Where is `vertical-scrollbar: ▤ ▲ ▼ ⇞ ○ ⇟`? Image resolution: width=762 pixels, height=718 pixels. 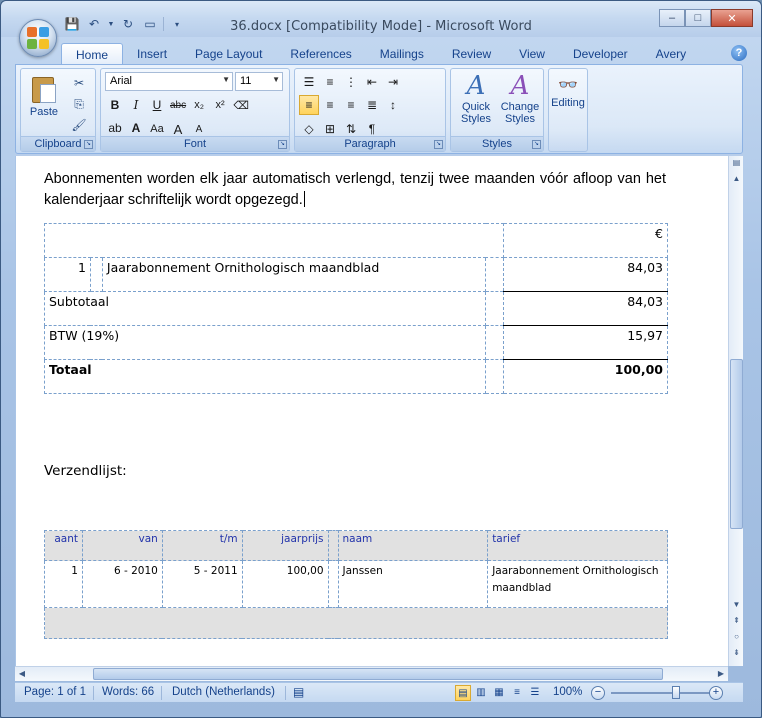 vertical-scrollbar: ▤ ▲ ▼ ⇞ ○ ⇟ is located at coordinates (735, 411).